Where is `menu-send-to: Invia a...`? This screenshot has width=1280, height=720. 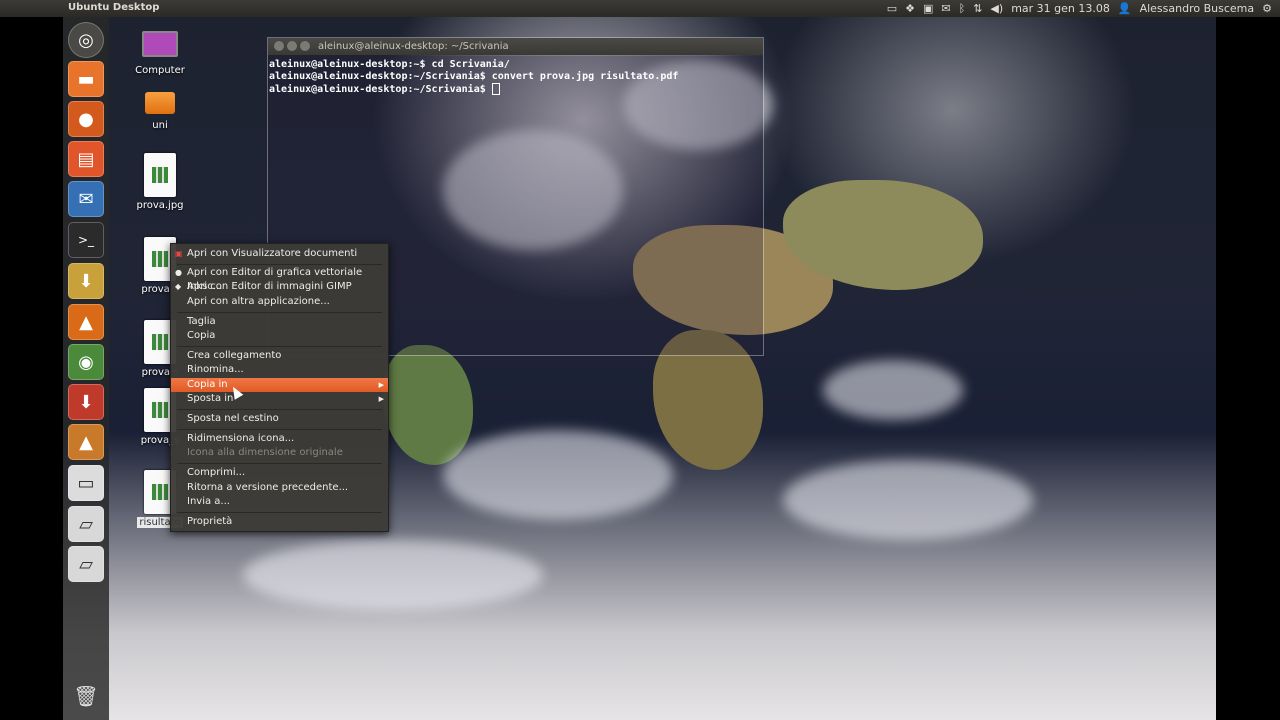 menu-send-to: Invia a... is located at coordinates (279, 502).